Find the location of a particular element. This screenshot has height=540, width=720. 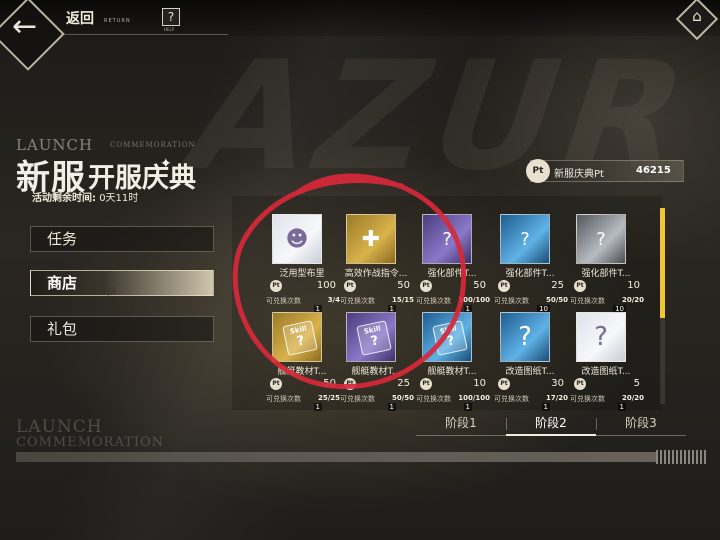

tab-stage-2: 阶段2 is located at coordinates (551, 425).